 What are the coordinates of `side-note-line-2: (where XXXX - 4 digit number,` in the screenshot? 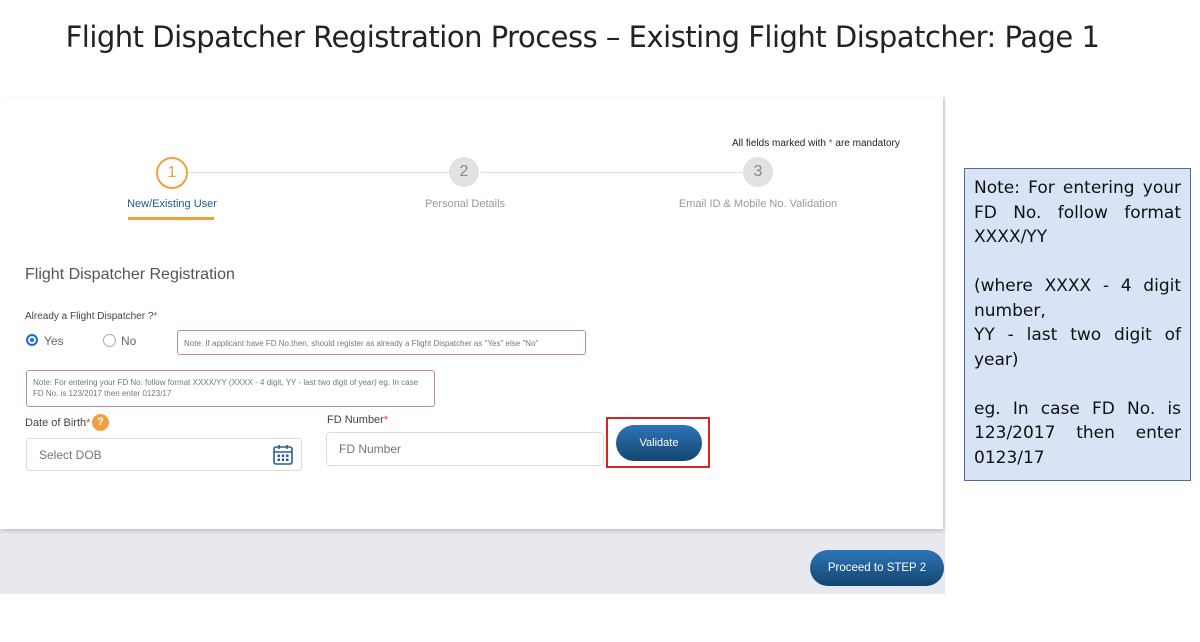 It's located at (1077, 298).